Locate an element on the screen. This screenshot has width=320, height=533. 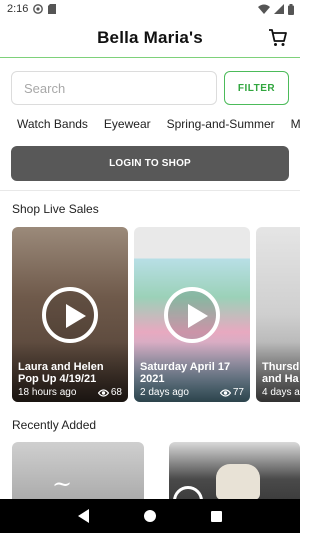
cart-button is located at coordinates (278, 38).